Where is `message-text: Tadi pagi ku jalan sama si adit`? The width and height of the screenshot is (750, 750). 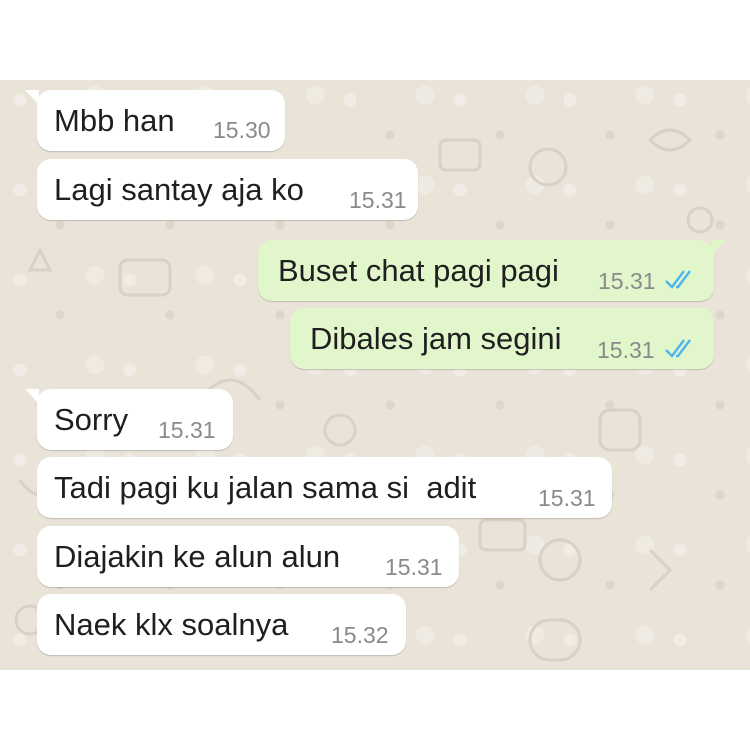
message-text: Tadi pagi ku jalan sama si adit is located at coordinates (265, 487).